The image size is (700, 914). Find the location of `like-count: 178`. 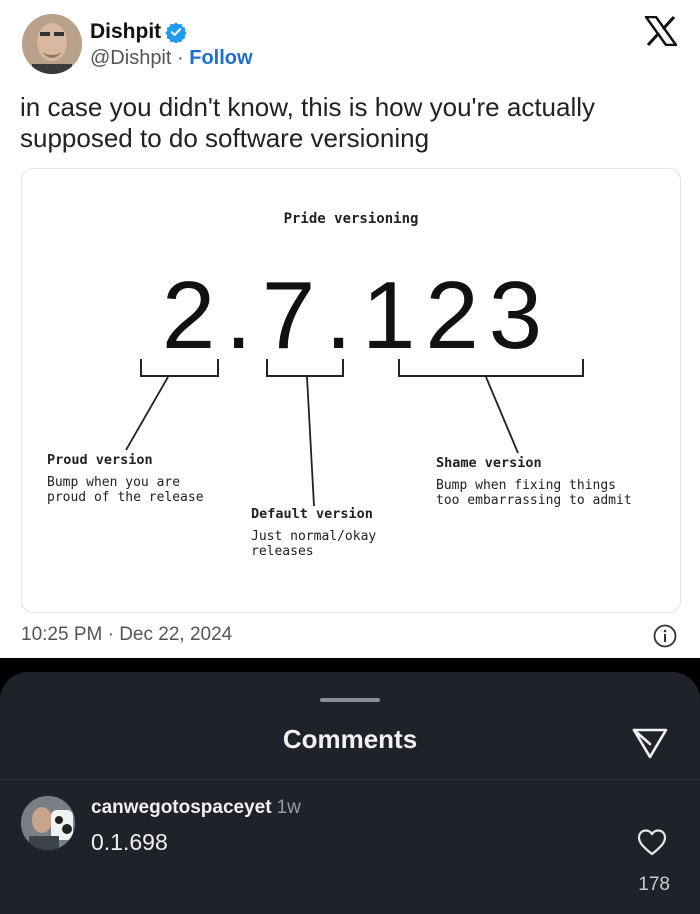

like-count: 178 is located at coordinates (654, 884).